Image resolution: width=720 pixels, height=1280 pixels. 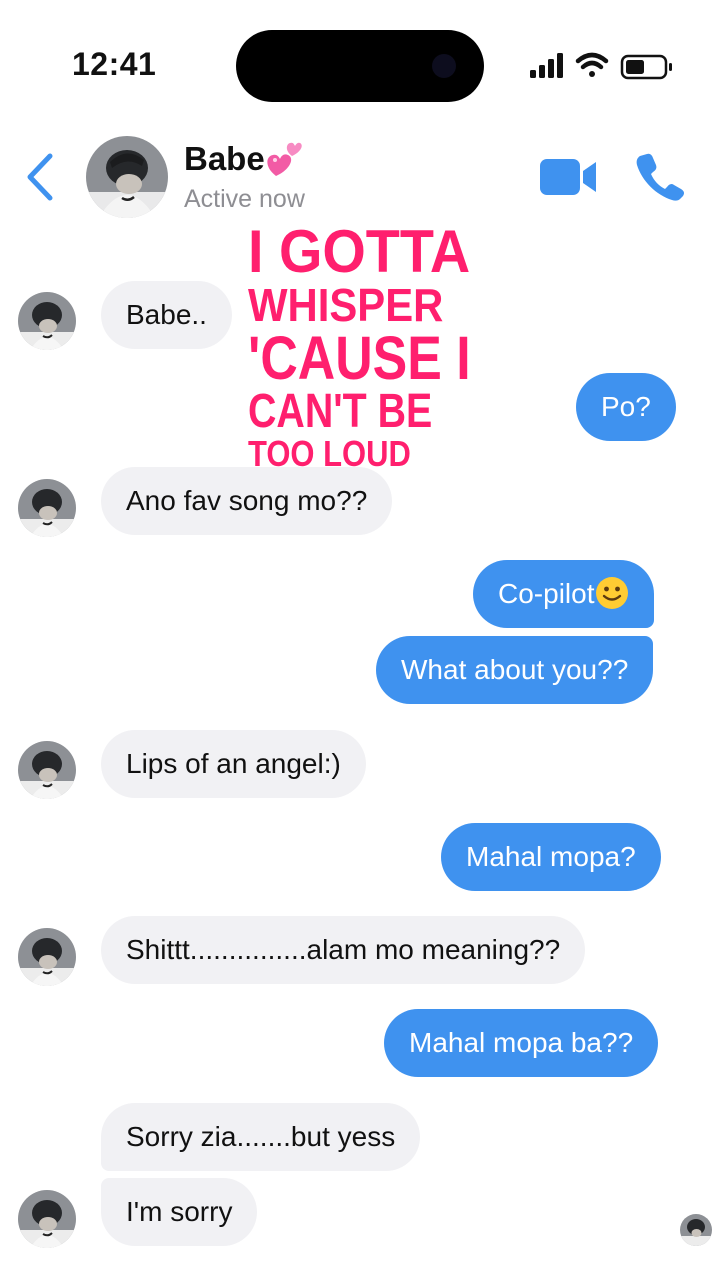 I want to click on dynamic-island, so click(x=360, y=66).